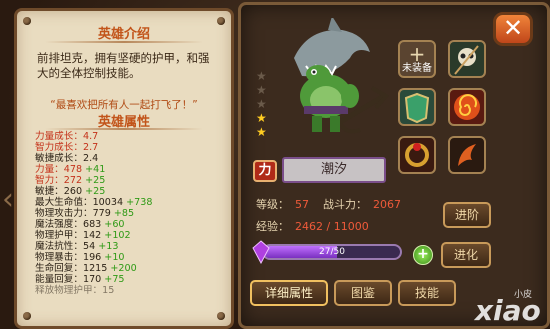  Describe the element at coordinates (80, 224) in the screenshot. I see `stat-row: 魔法强度：683 +60` at that location.